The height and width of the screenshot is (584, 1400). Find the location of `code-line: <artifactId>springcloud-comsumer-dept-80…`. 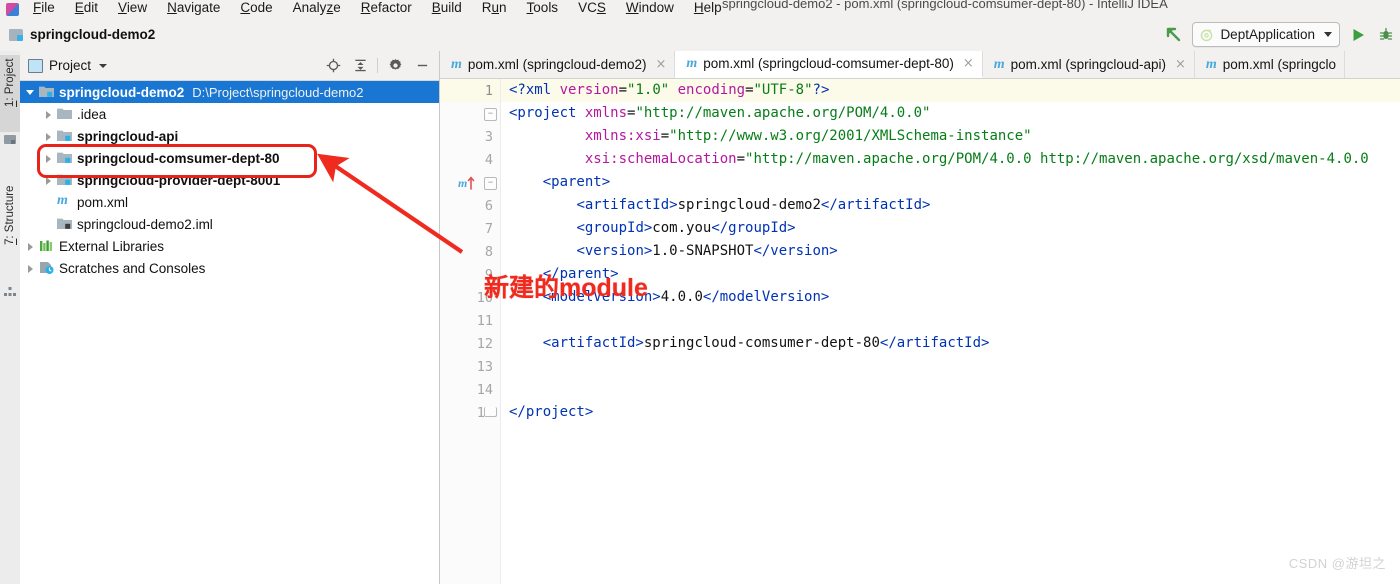

code-line: <artifactId>springcloud-comsumer-dept-80… is located at coordinates (950, 343).